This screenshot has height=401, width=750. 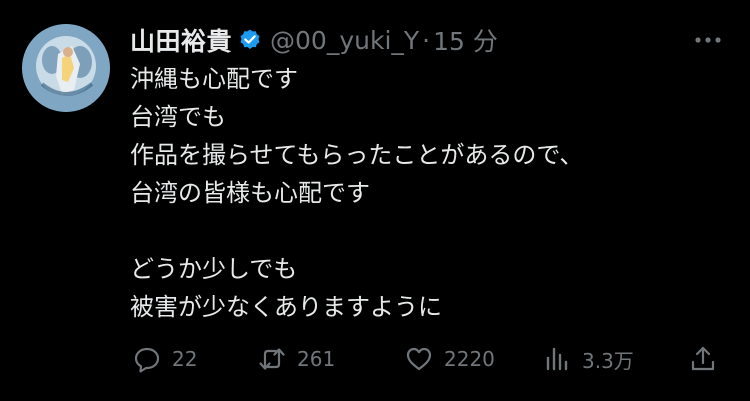 What do you see at coordinates (344, 40) in the screenshot?
I see `user-handle: @00_yuki_Y` at bounding box center [344, 40].